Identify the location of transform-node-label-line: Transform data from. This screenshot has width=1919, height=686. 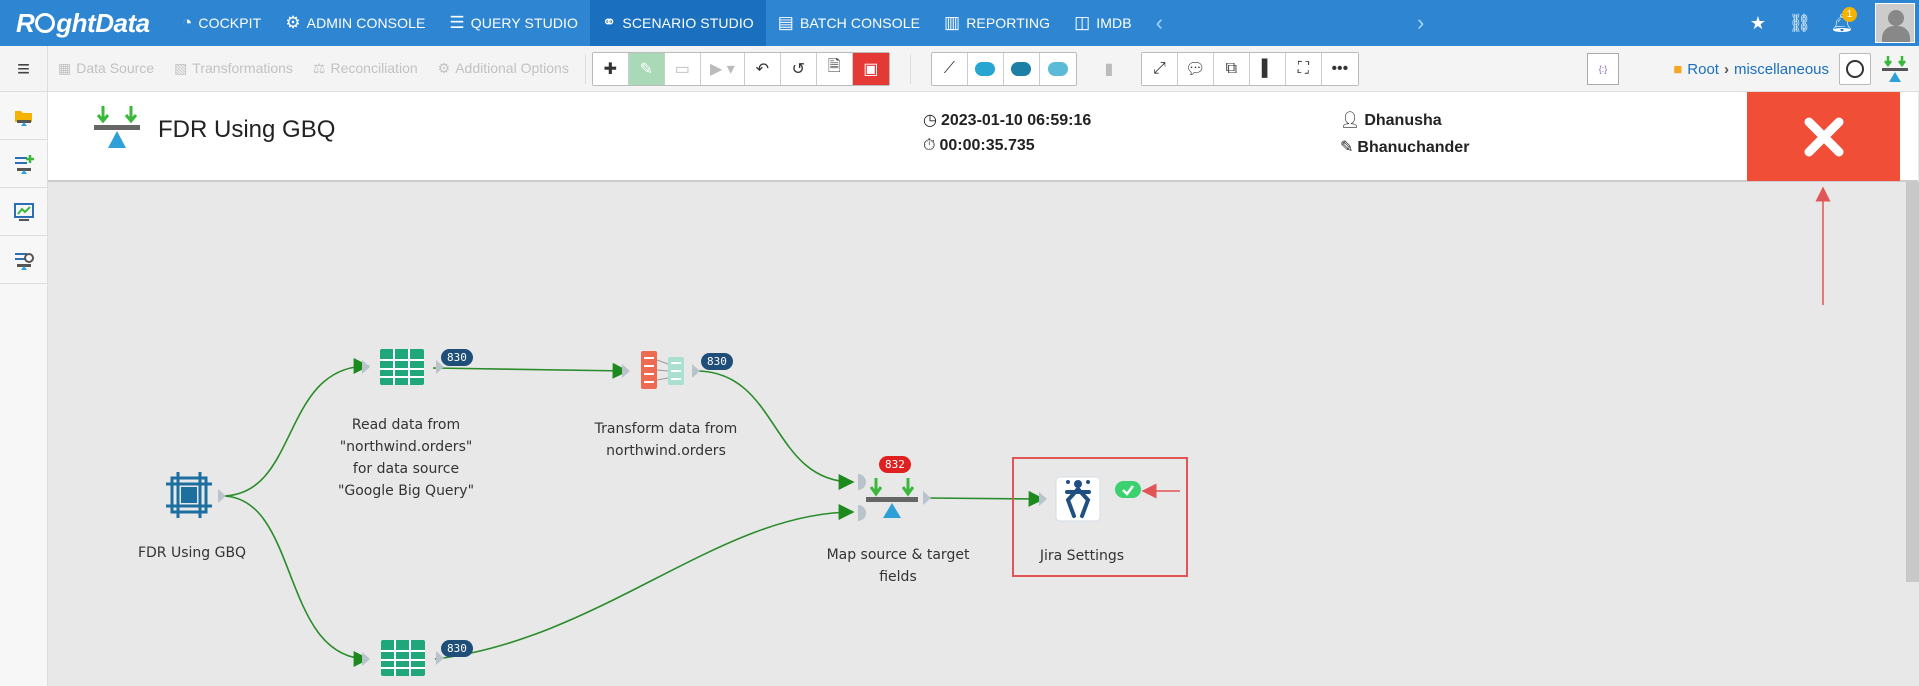
(666, 429).